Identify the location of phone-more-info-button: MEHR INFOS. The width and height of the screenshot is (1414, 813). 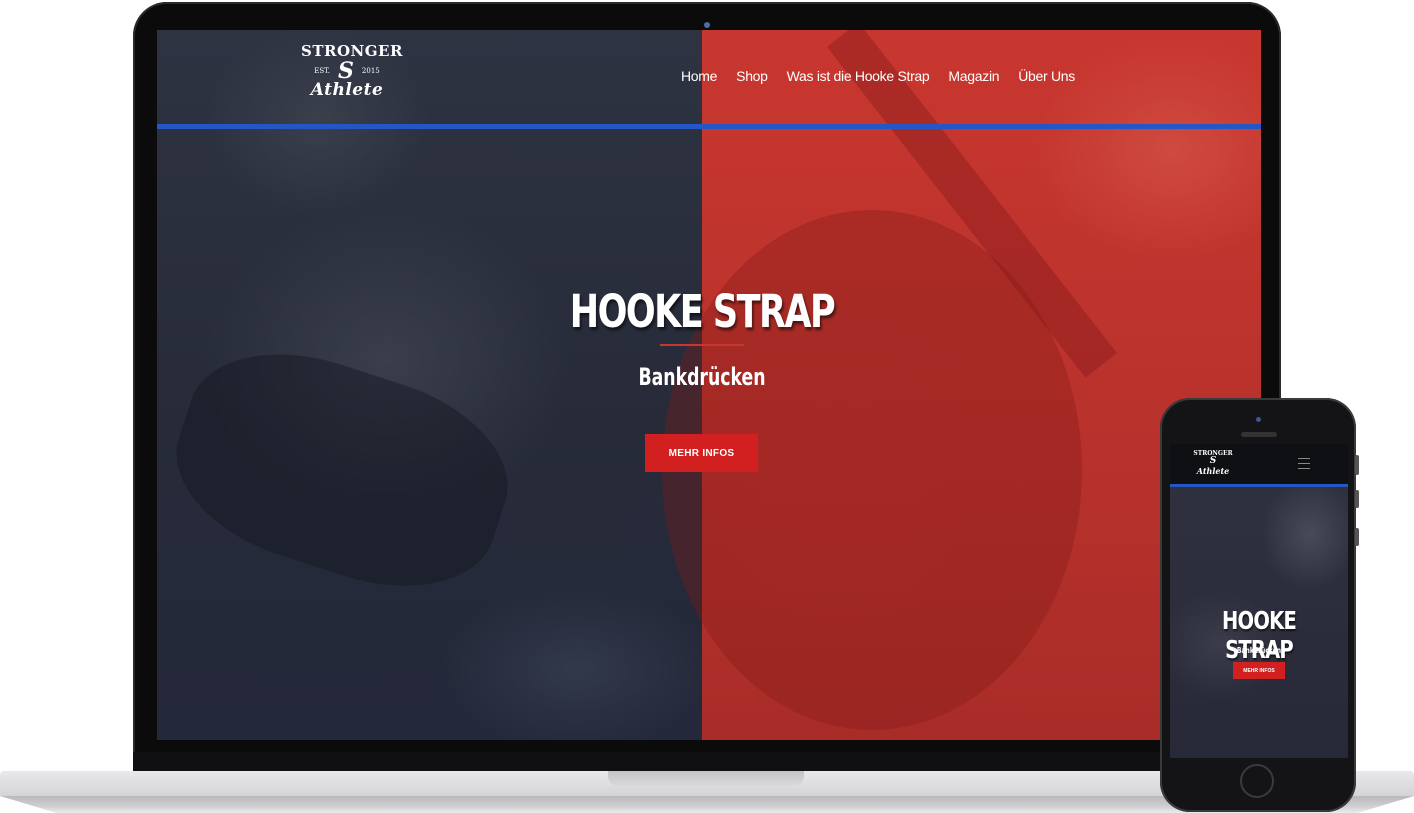
(1259, 670).